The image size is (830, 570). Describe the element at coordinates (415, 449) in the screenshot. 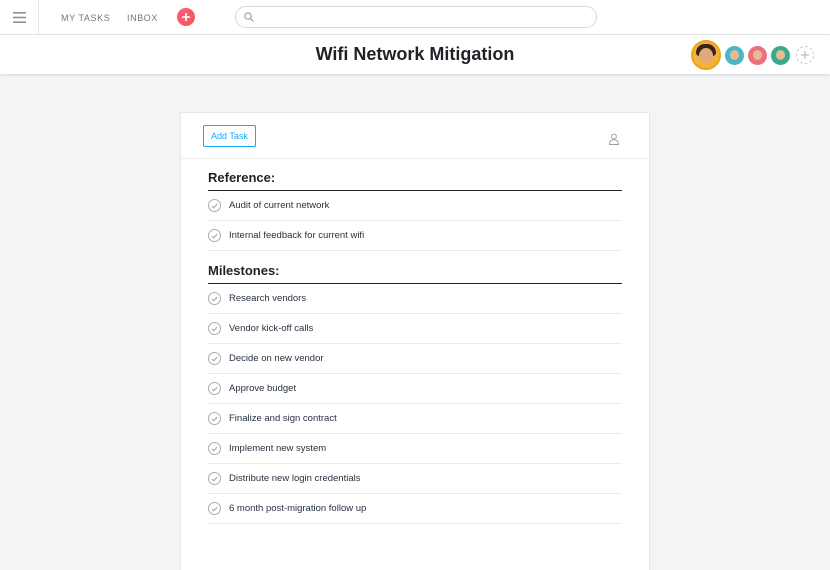

I see `task-row: Implement new system` at that location.